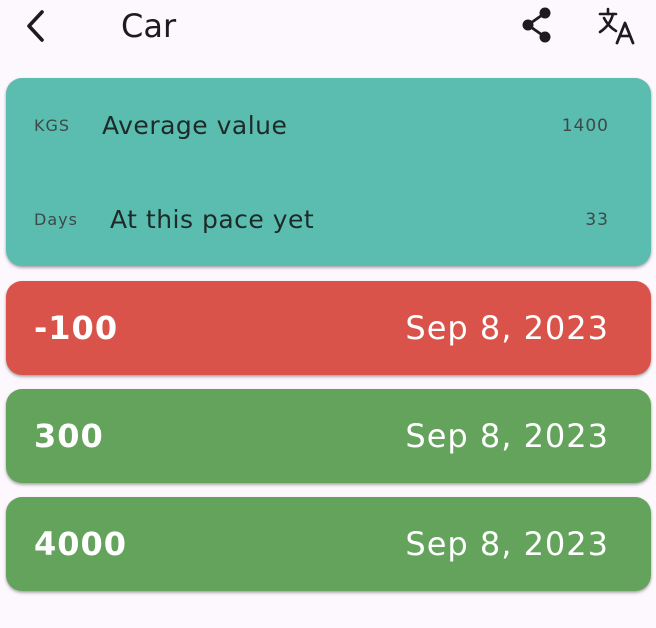 The height and width of the screenshot is (628, 656). I want to click on average-unit: KGS, so click(52, 125).